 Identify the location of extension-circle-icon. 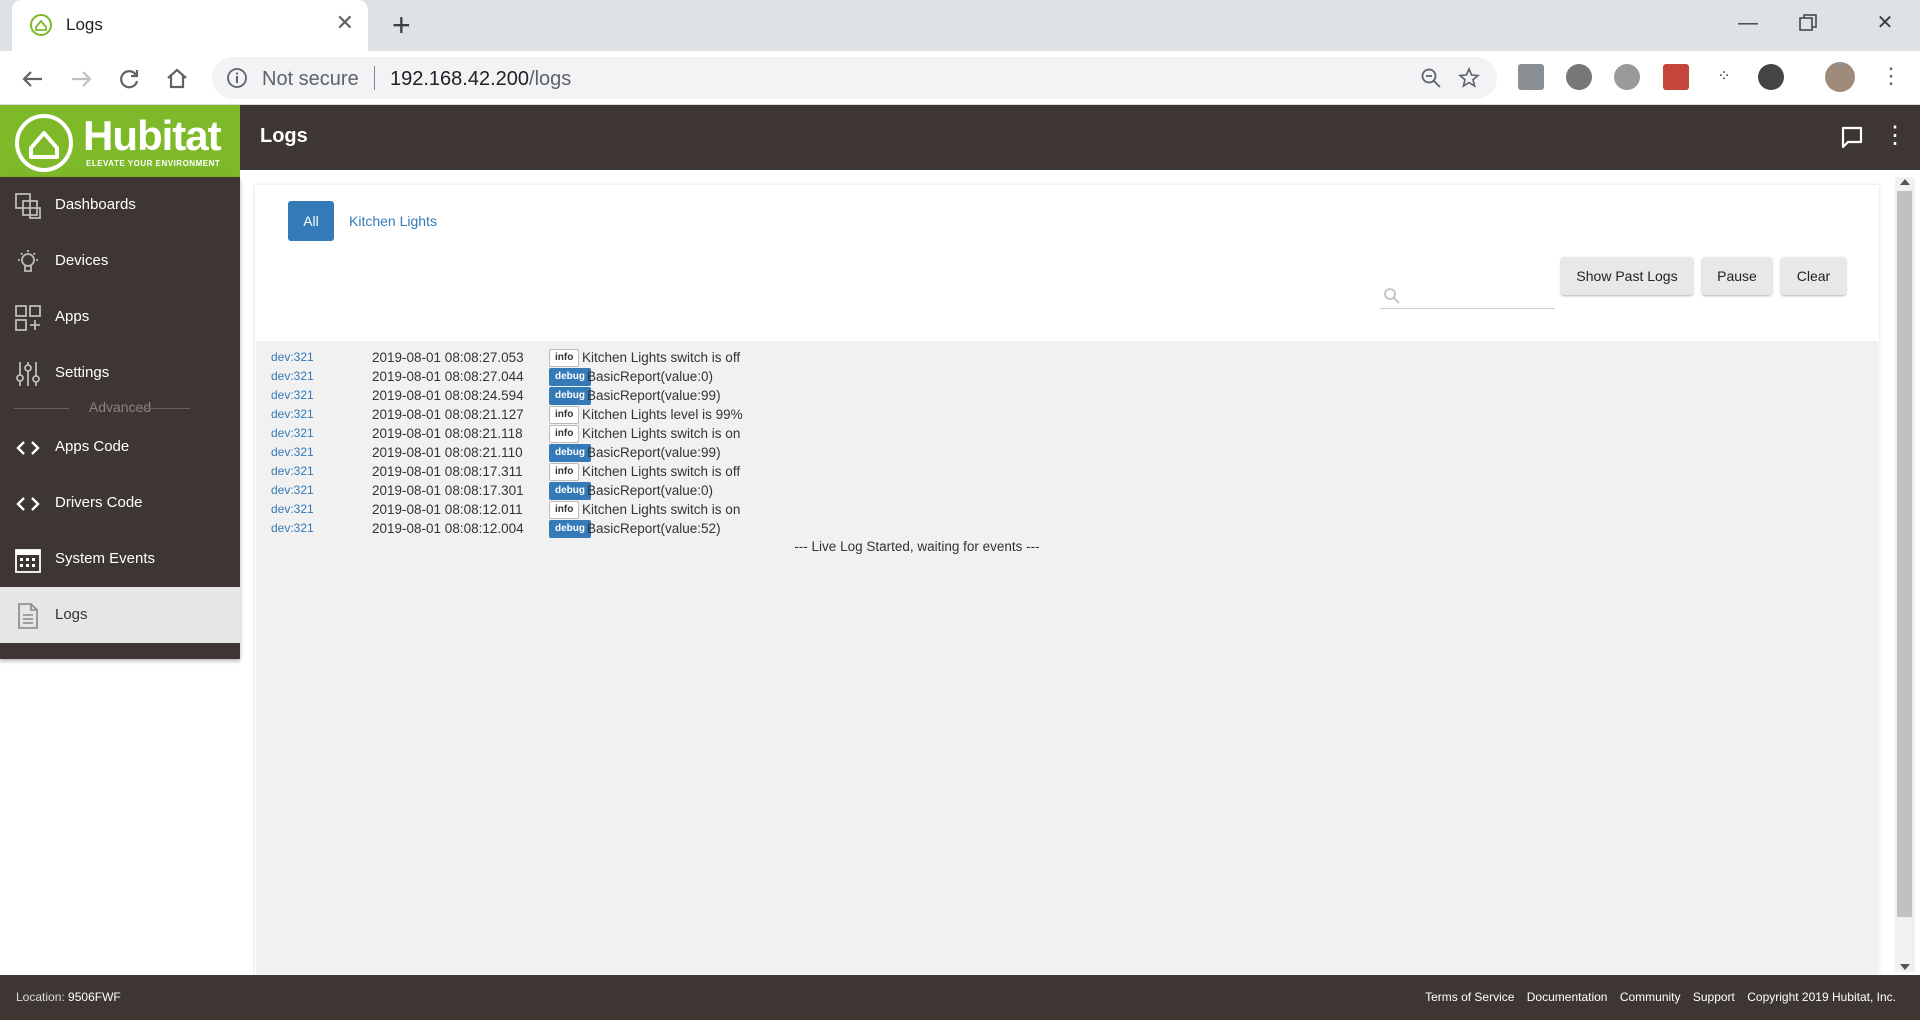
(1627, 77).